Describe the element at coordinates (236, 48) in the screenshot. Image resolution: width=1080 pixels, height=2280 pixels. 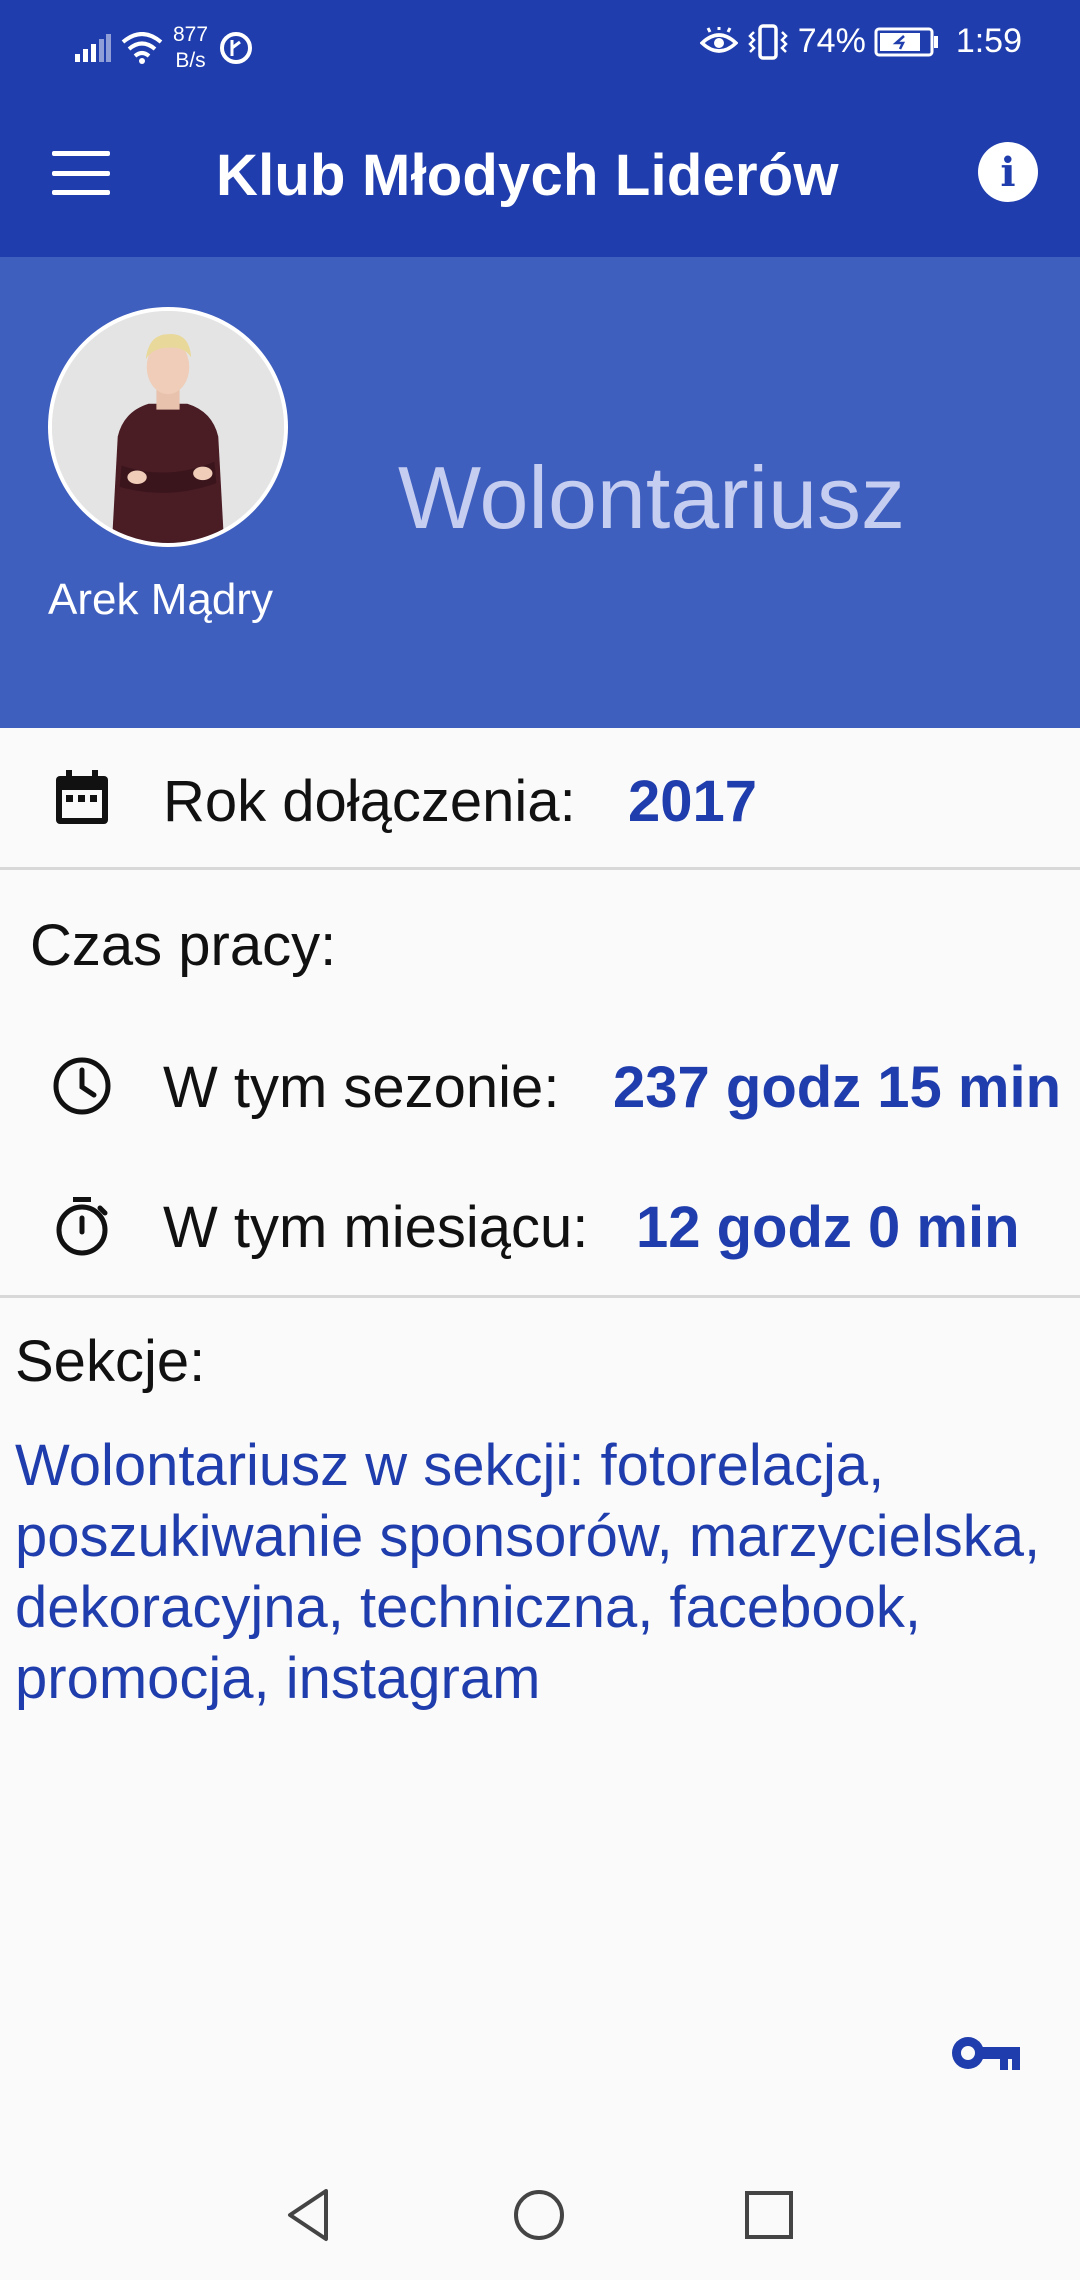
I see `data-saver-icon` at that location.